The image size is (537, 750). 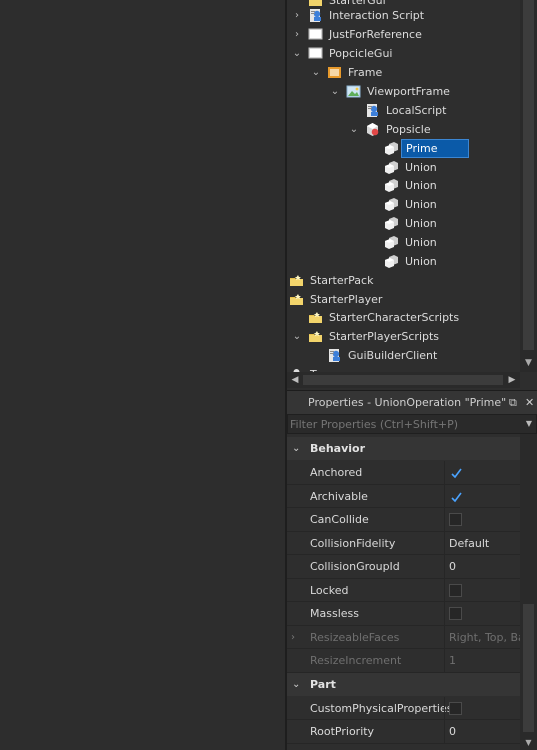 What do you see at coordinates (403, 520) in the screenshot?
I see `property-row-cancollide: CanCollide` at bounding box center [403, 520].